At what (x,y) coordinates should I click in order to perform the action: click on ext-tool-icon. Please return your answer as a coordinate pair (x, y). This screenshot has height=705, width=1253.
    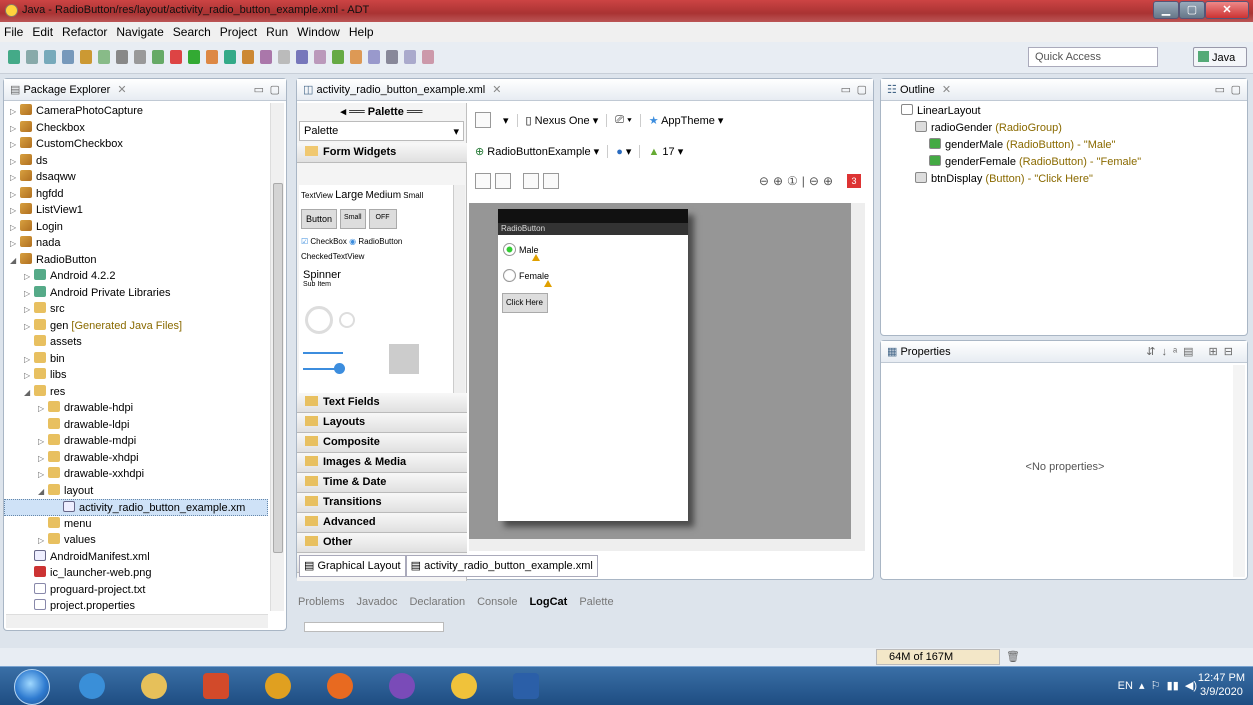
    Looking at the image, I should click on (176, 57).